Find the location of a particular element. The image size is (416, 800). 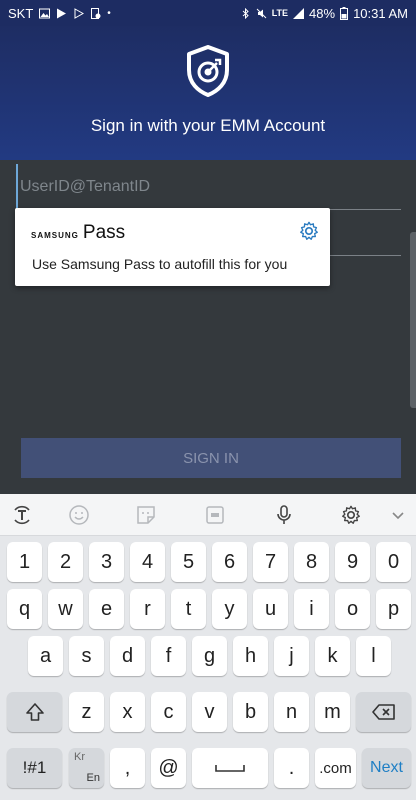

keyboard-settings-icon is located at coordinates (351, 515).